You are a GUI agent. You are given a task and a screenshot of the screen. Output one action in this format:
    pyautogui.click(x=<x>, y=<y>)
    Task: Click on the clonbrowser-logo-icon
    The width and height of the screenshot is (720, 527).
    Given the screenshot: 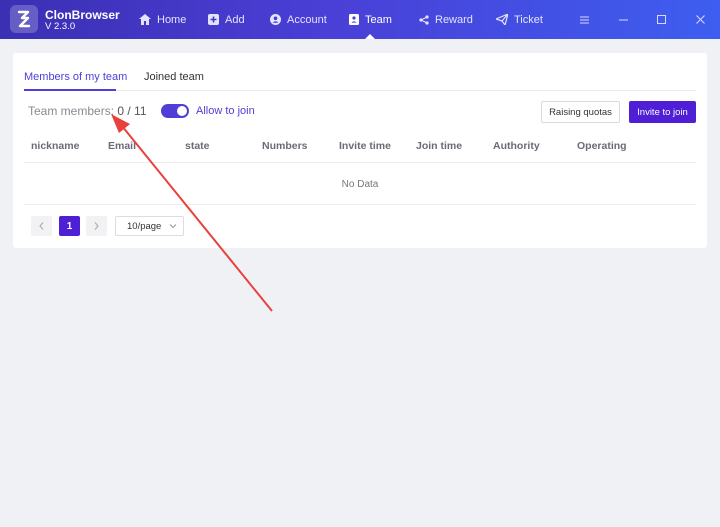 What is the action you would take?
    pyautogui.click(x=24, y=19)
    